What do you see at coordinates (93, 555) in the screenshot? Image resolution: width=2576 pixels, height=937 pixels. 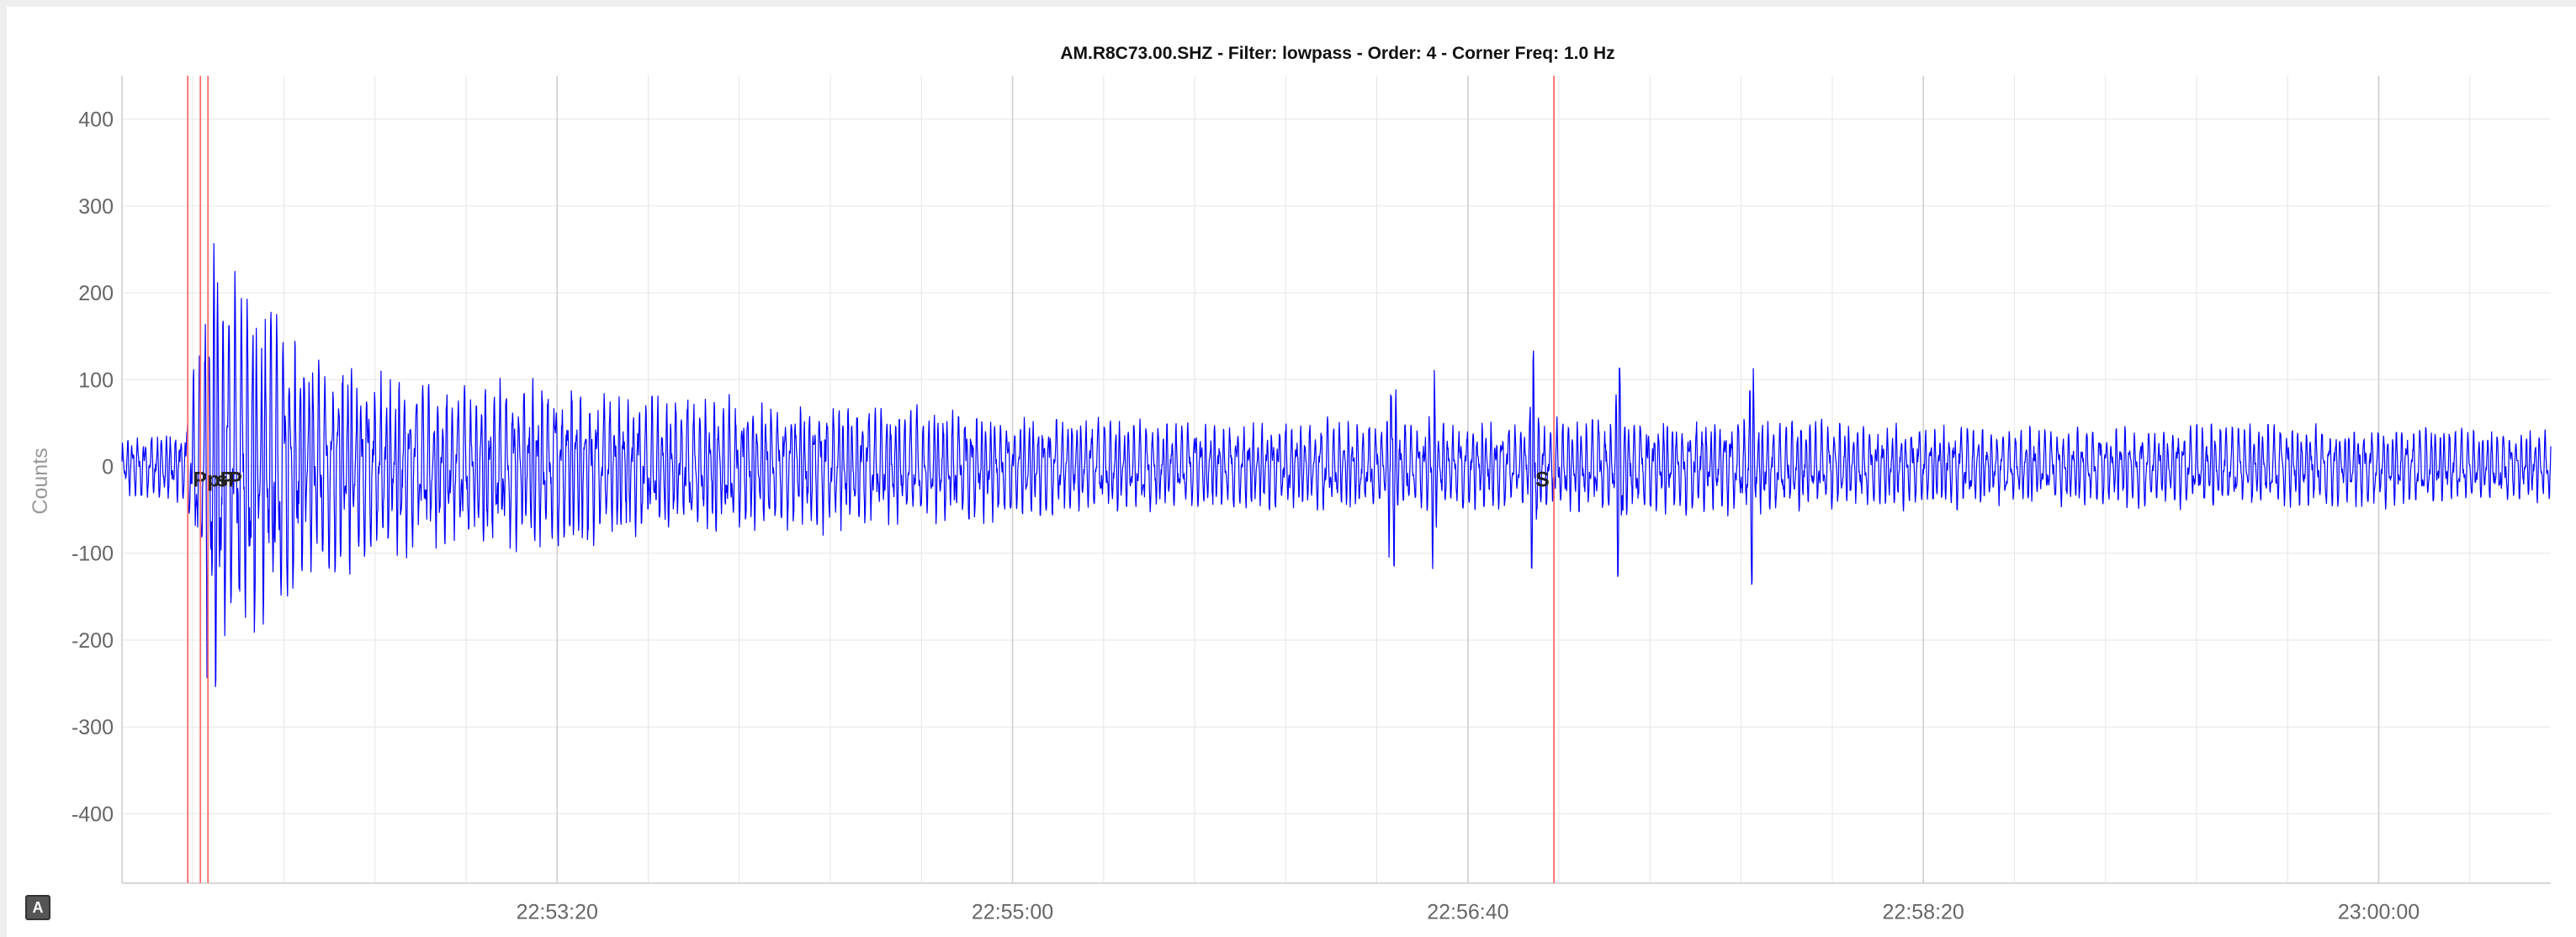 I see `y-tick-label: -100` at bounding box center [93, 555].